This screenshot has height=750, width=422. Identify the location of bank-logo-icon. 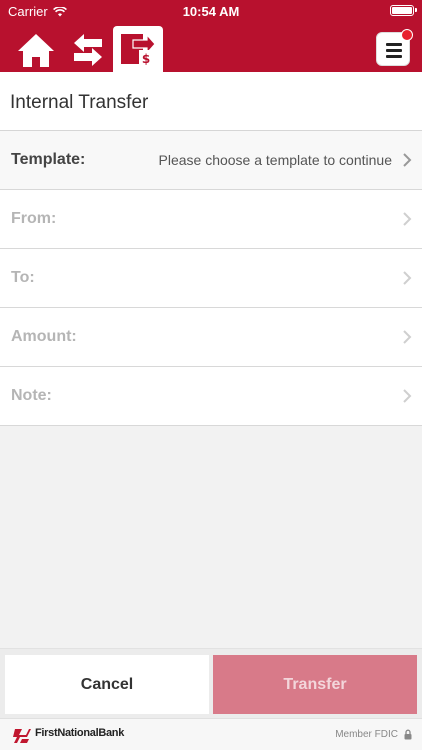
(22, 736).